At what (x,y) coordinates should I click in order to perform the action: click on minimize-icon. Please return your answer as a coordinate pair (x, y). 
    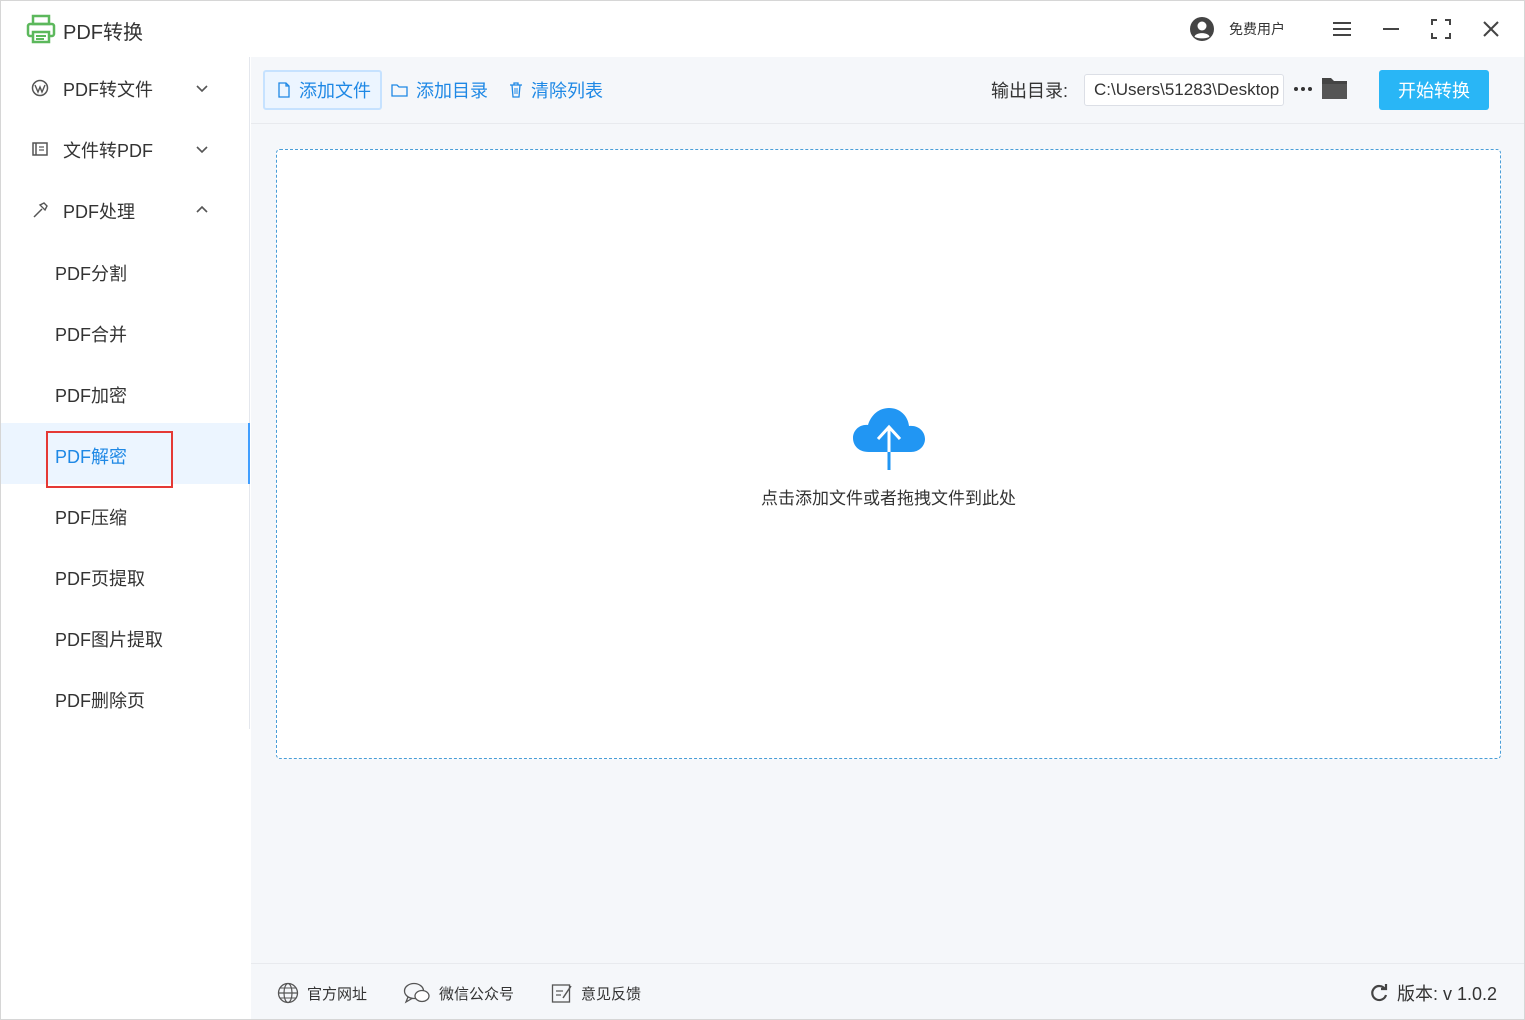
    Looking at the image, I should click on (1391, 29).